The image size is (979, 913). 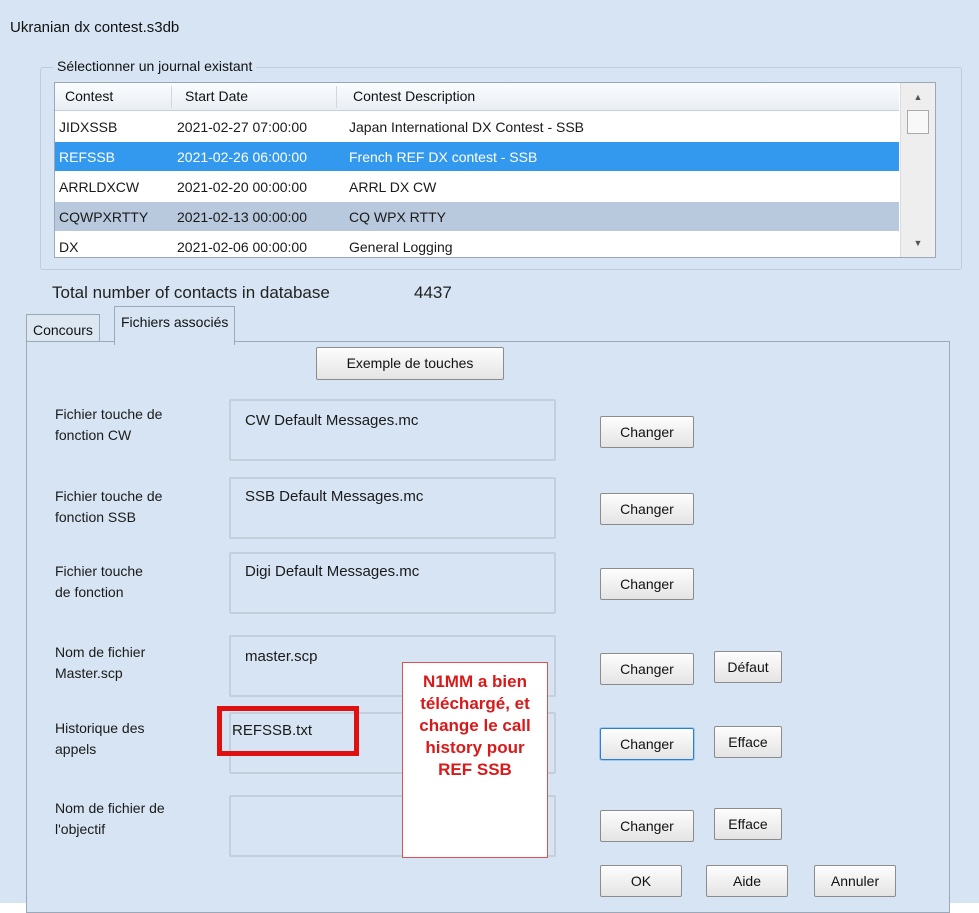 I want to click on master-scp-file: master.scp, so click(x=281, y=656).